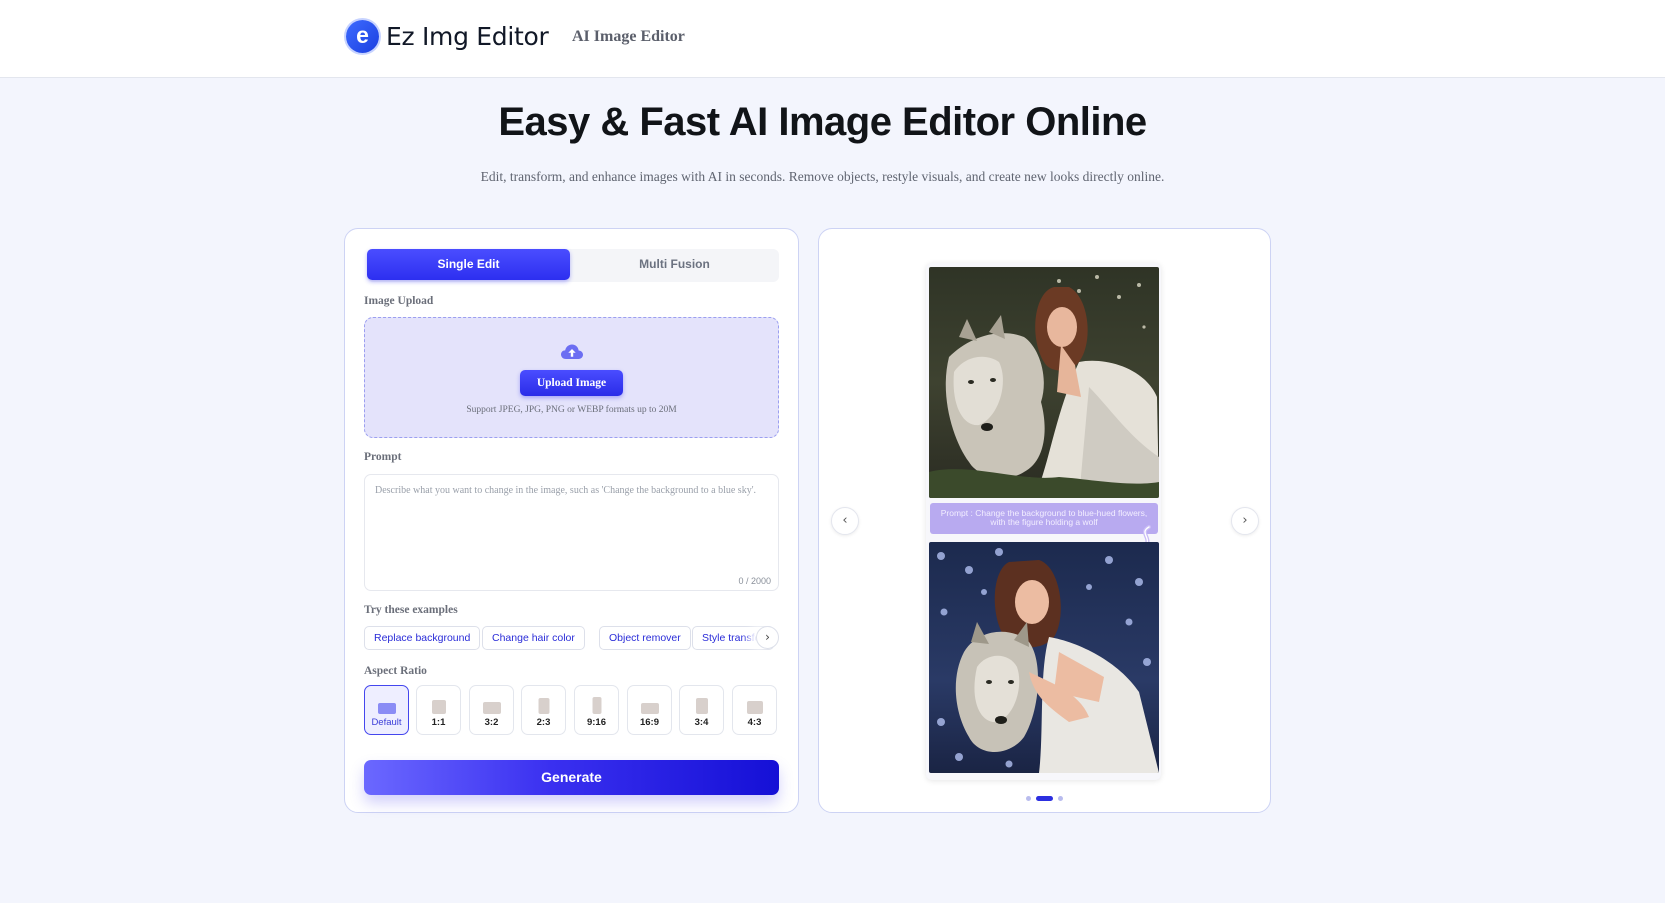  I want to click on aspect-ratio-label-1-1: 1:1, so click(438, 722).